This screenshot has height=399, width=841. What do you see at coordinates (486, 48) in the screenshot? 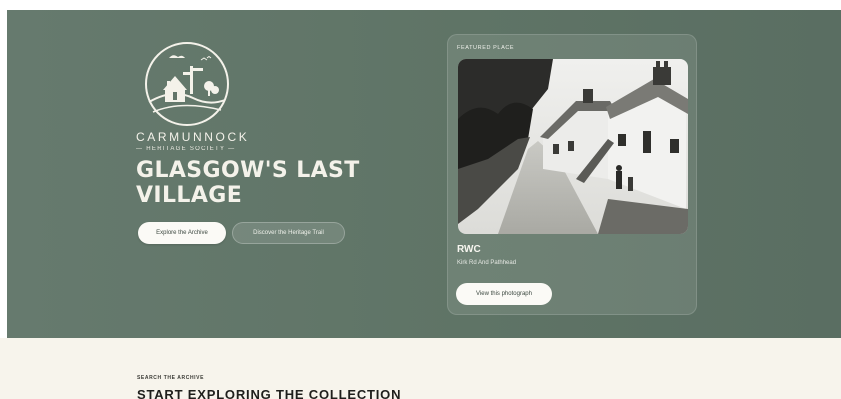
I see `featured-label: FEATURED PLACE` at bounding box center [486, 48].